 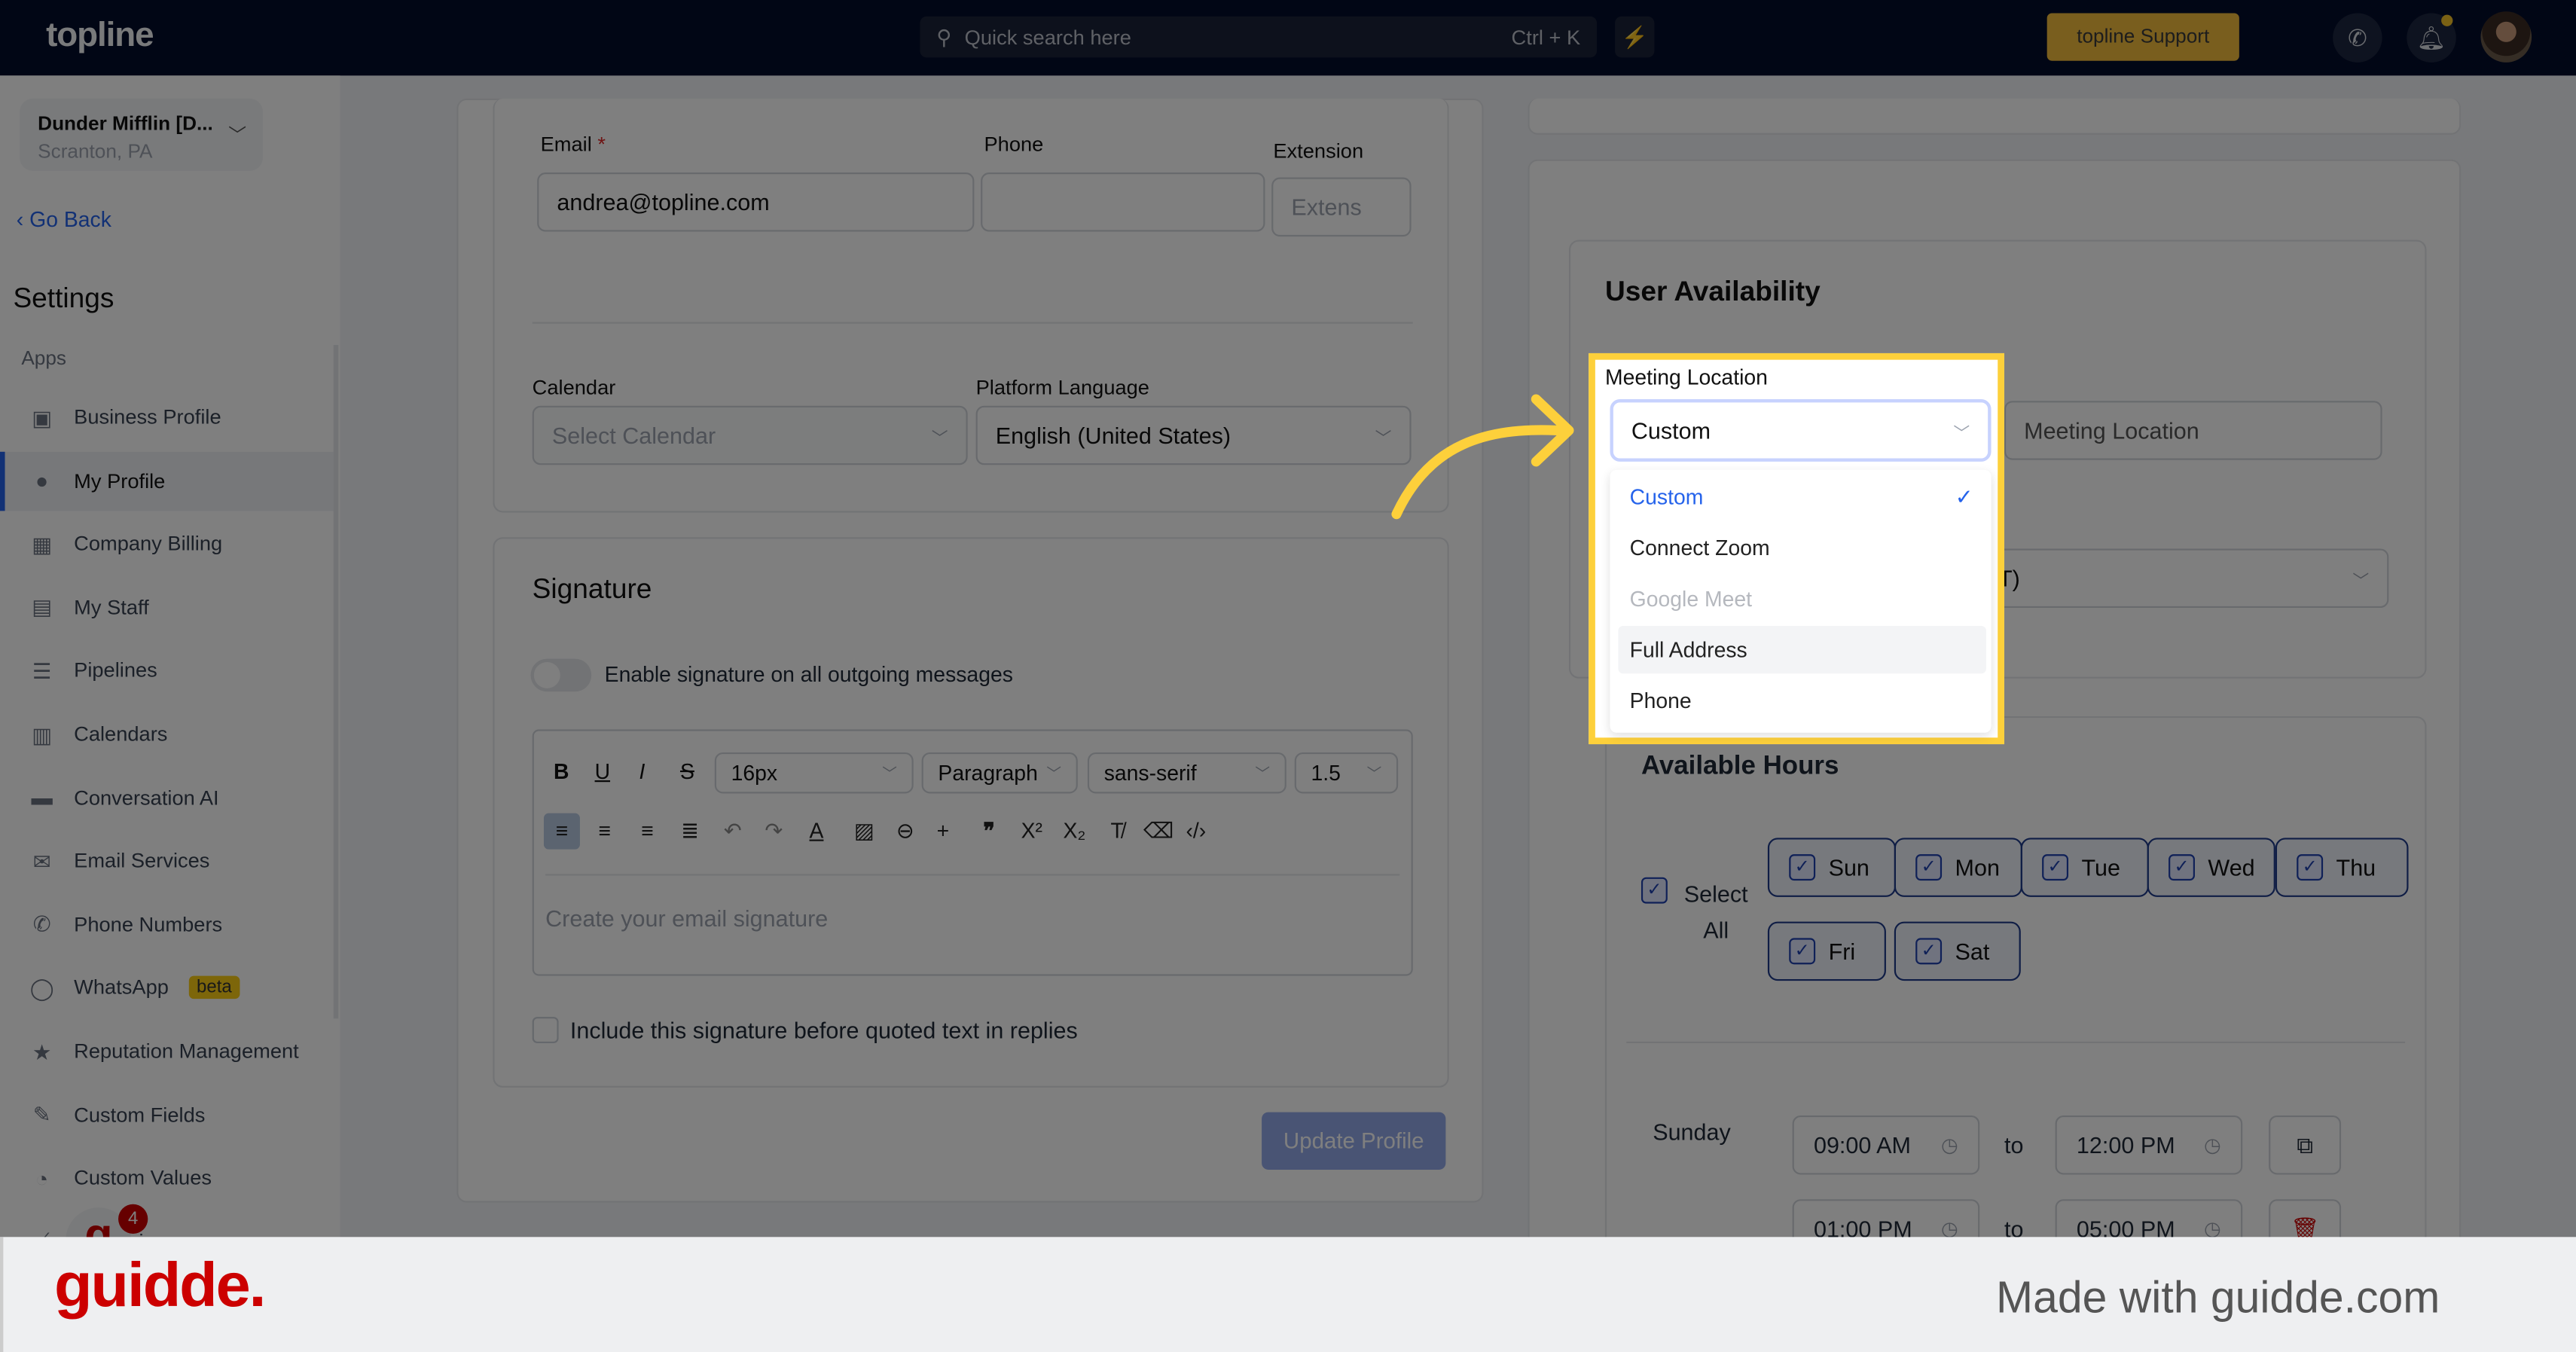 What do you see at coordinates (1700, 548) in the screenshot?
I see `option-label: Connect Zoom` at bounding box center [1700, 548].